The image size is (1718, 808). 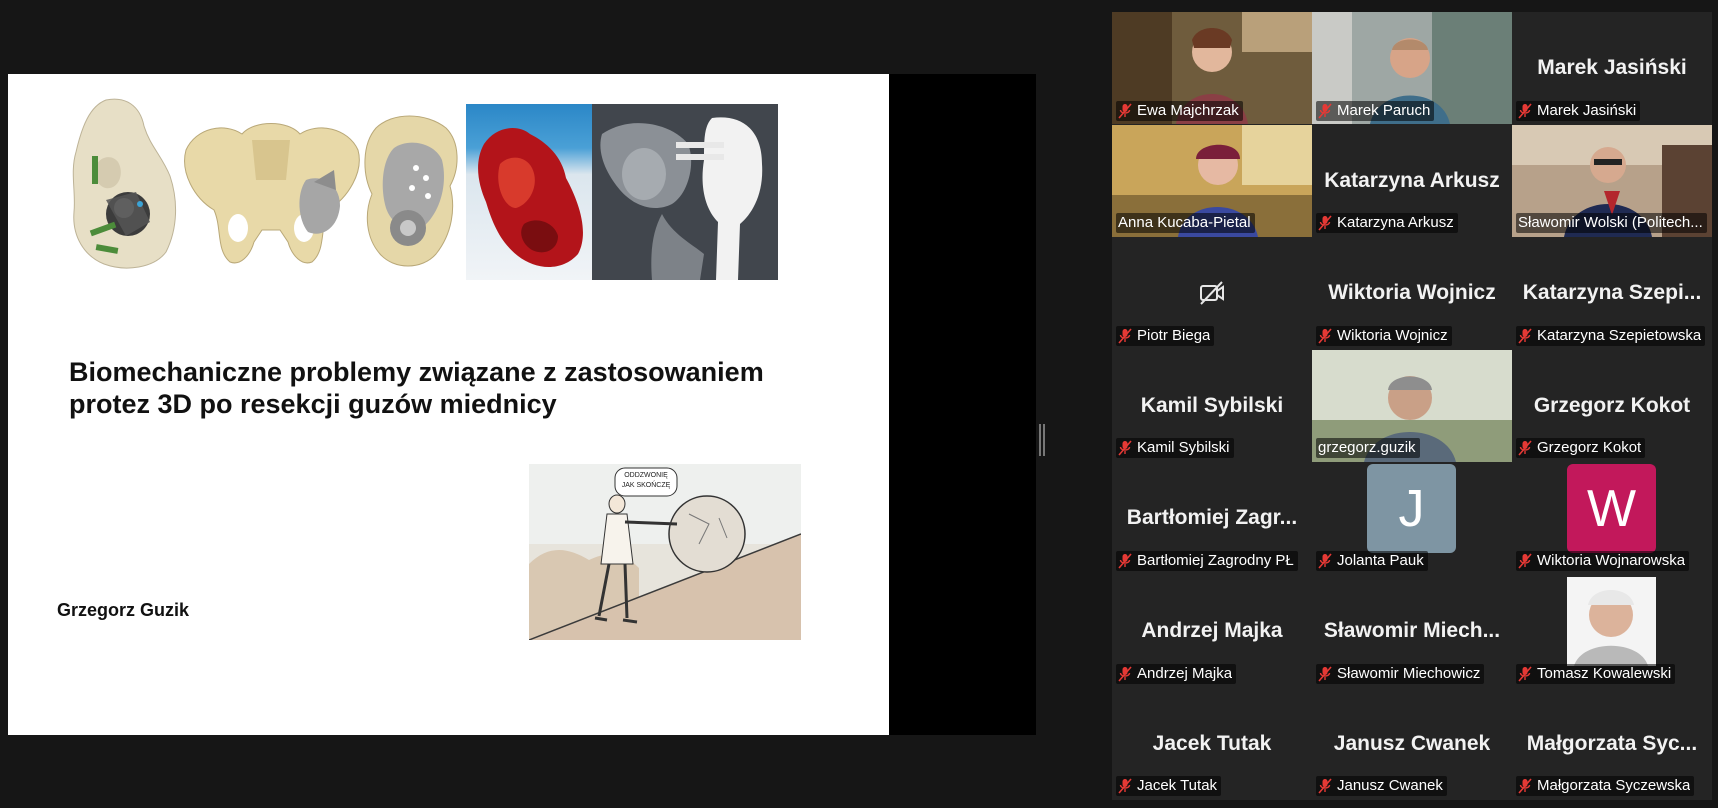 I want to click on participant-name: Piotr Biega, so click(x=1174, y=335).